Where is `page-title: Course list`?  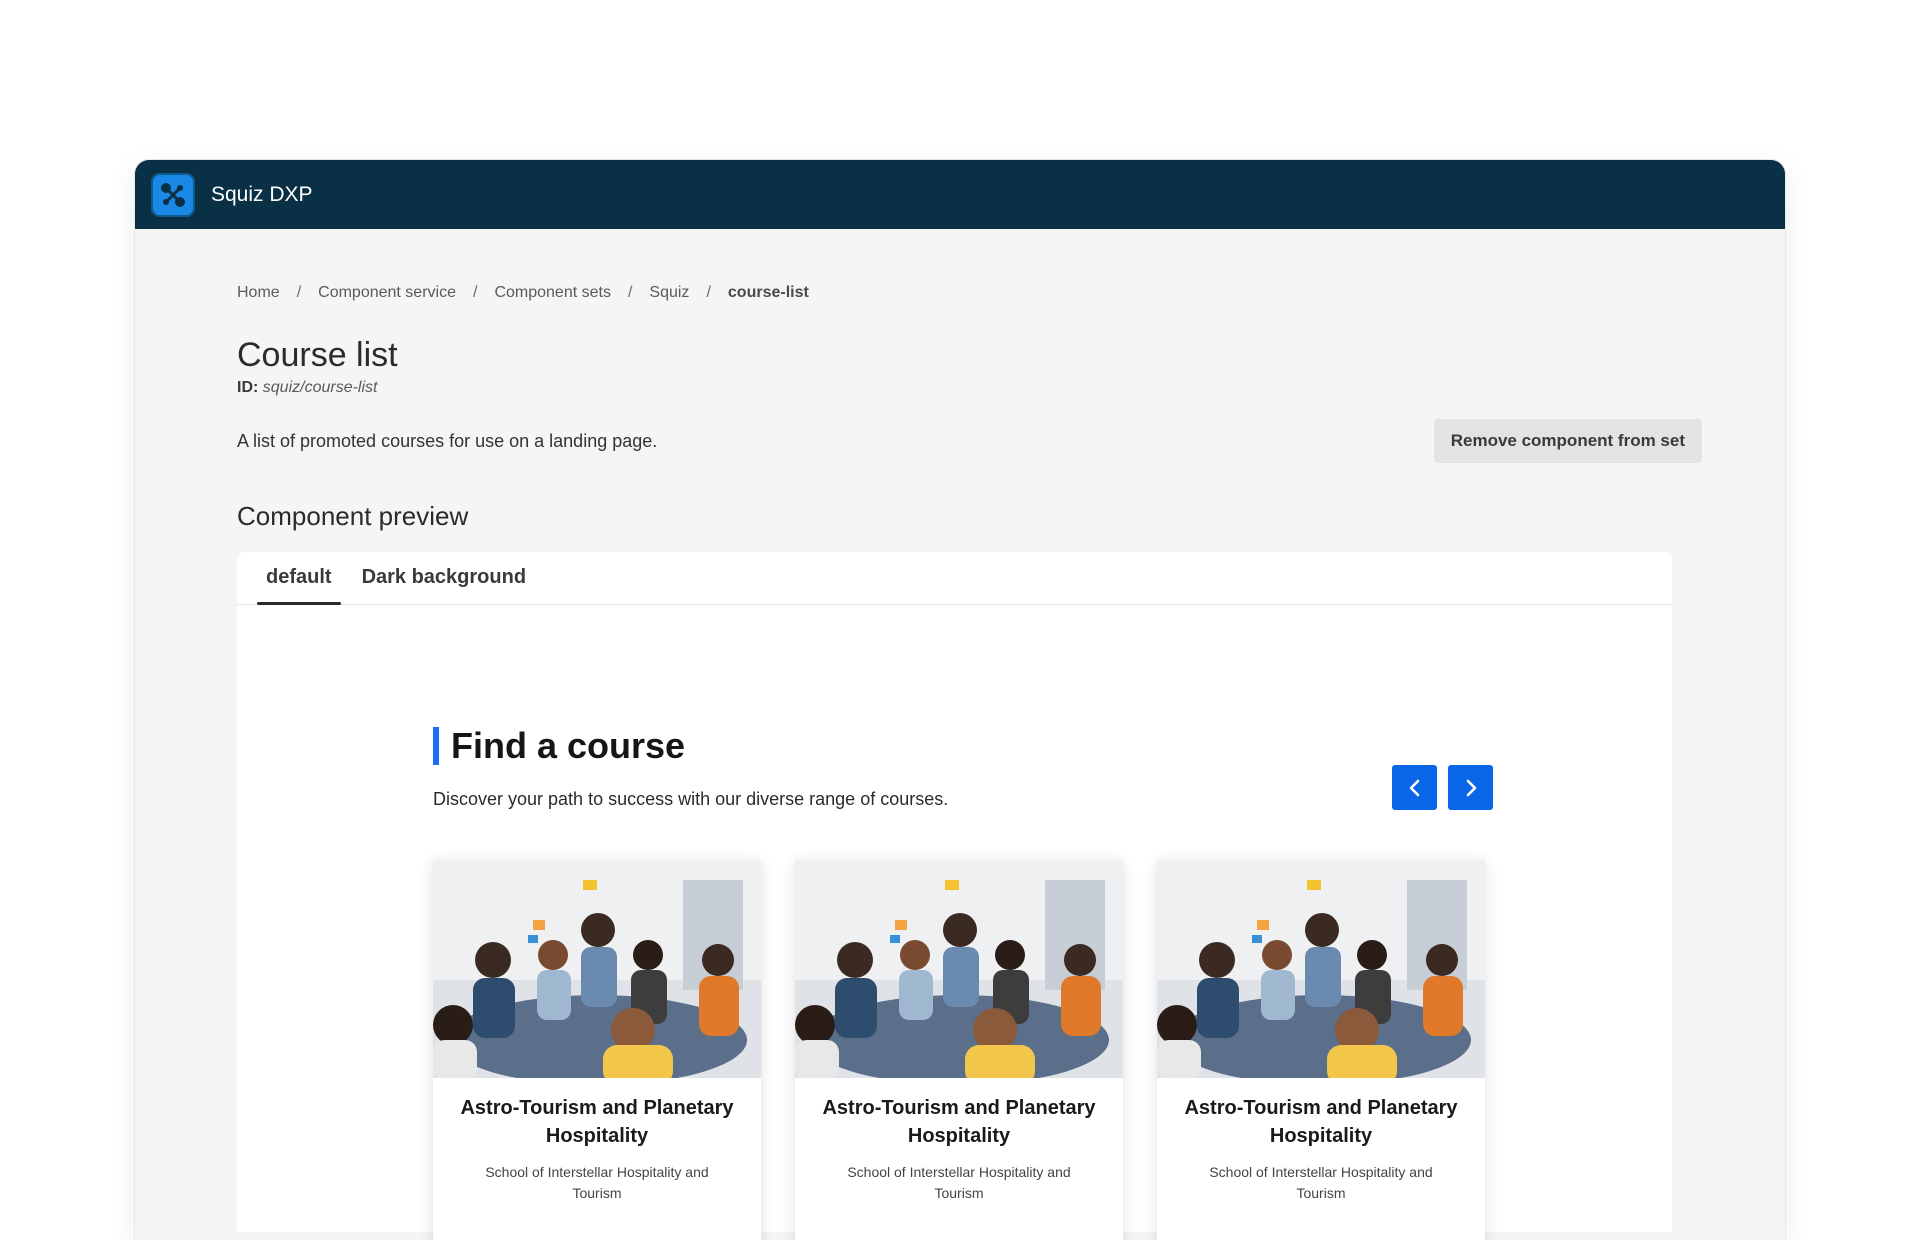 page-title: Course list is located at coordinates (317, 355).